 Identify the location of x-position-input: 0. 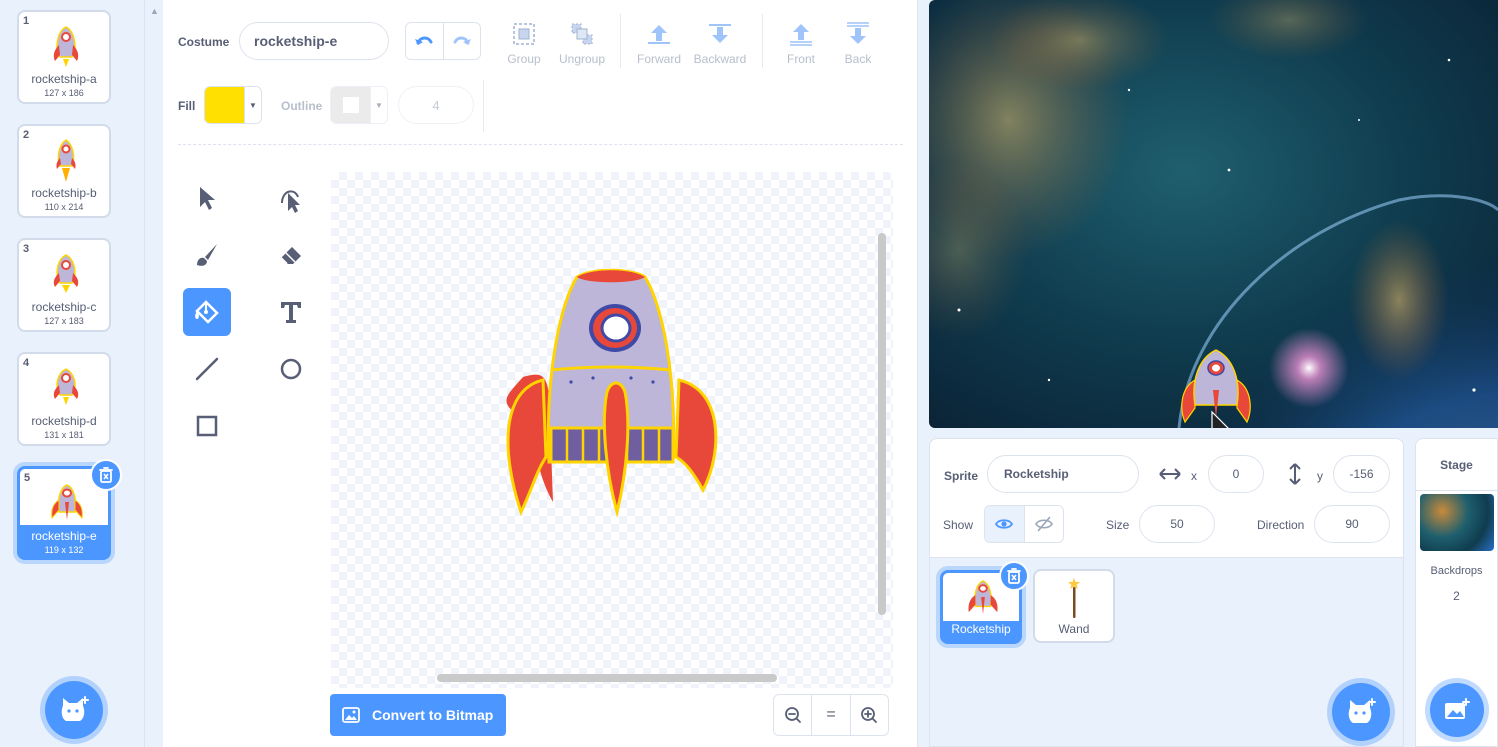
(1236, 474).